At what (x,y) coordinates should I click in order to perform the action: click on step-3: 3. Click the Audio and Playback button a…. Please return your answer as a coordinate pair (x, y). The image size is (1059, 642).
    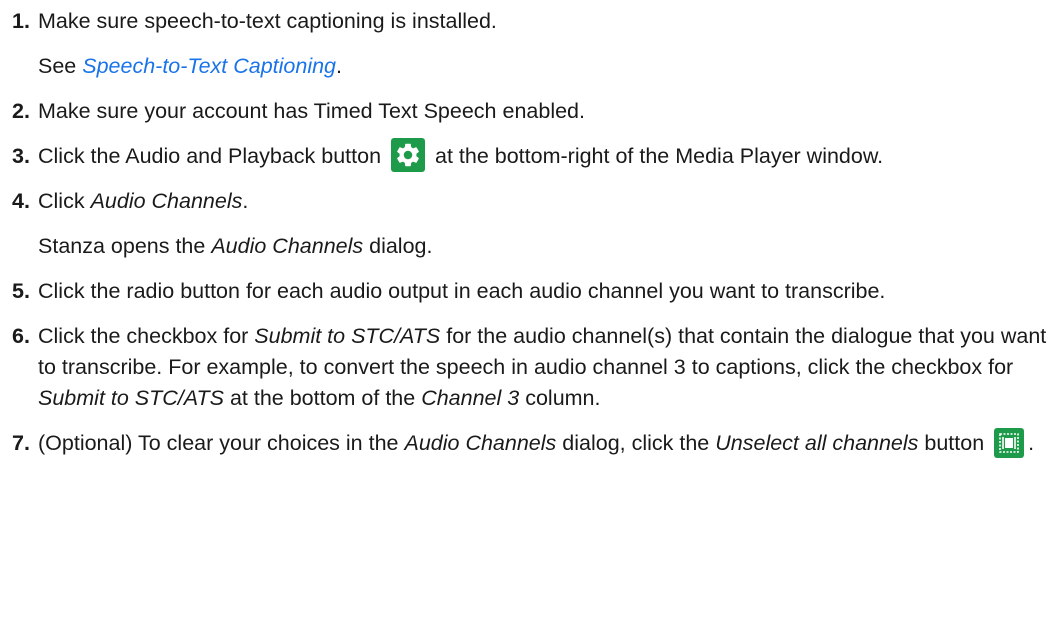
    Looking at the image, I should click on (529, 155).